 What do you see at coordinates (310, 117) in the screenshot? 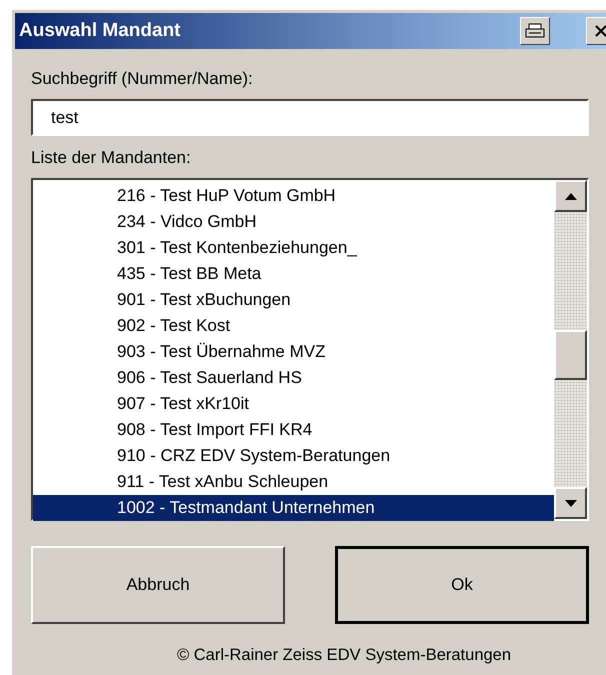
I see `search-field: test` at bounding box center [310, 117].